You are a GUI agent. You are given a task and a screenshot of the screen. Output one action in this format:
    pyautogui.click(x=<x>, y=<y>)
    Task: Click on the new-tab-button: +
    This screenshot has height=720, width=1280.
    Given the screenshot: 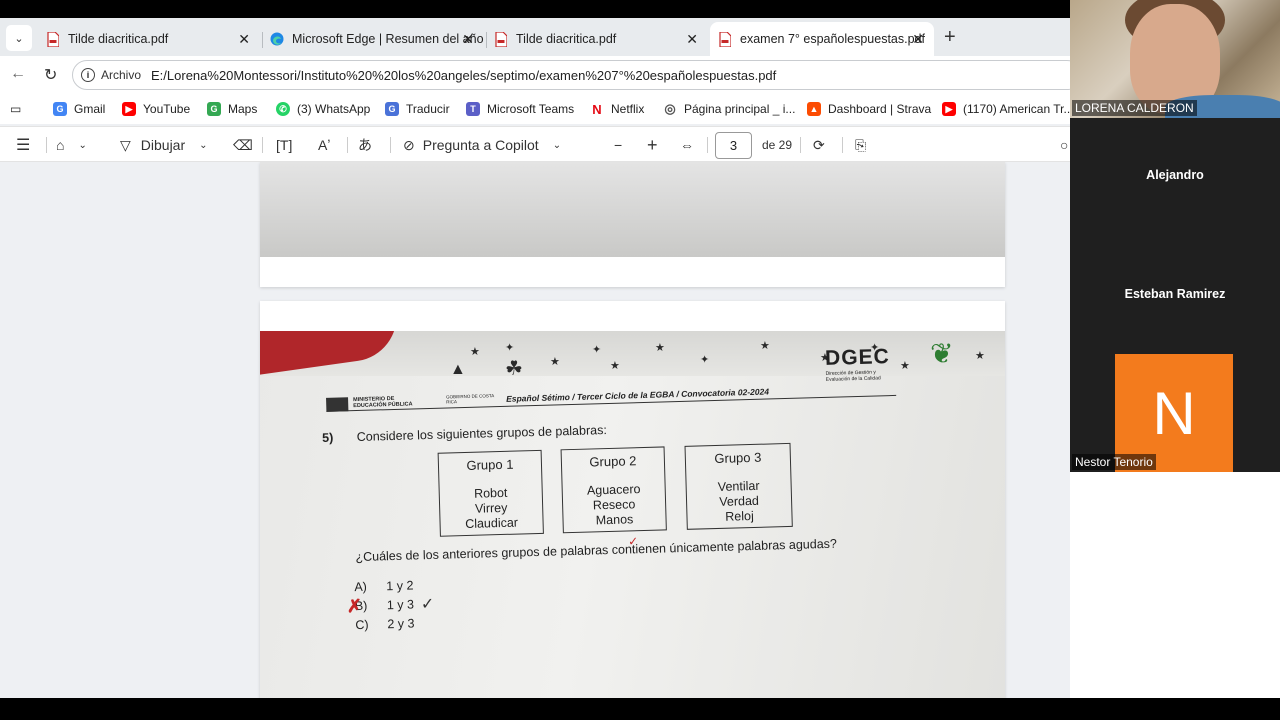 What is the action you would take?
    pyautogui.click(x=950, y=37)
    